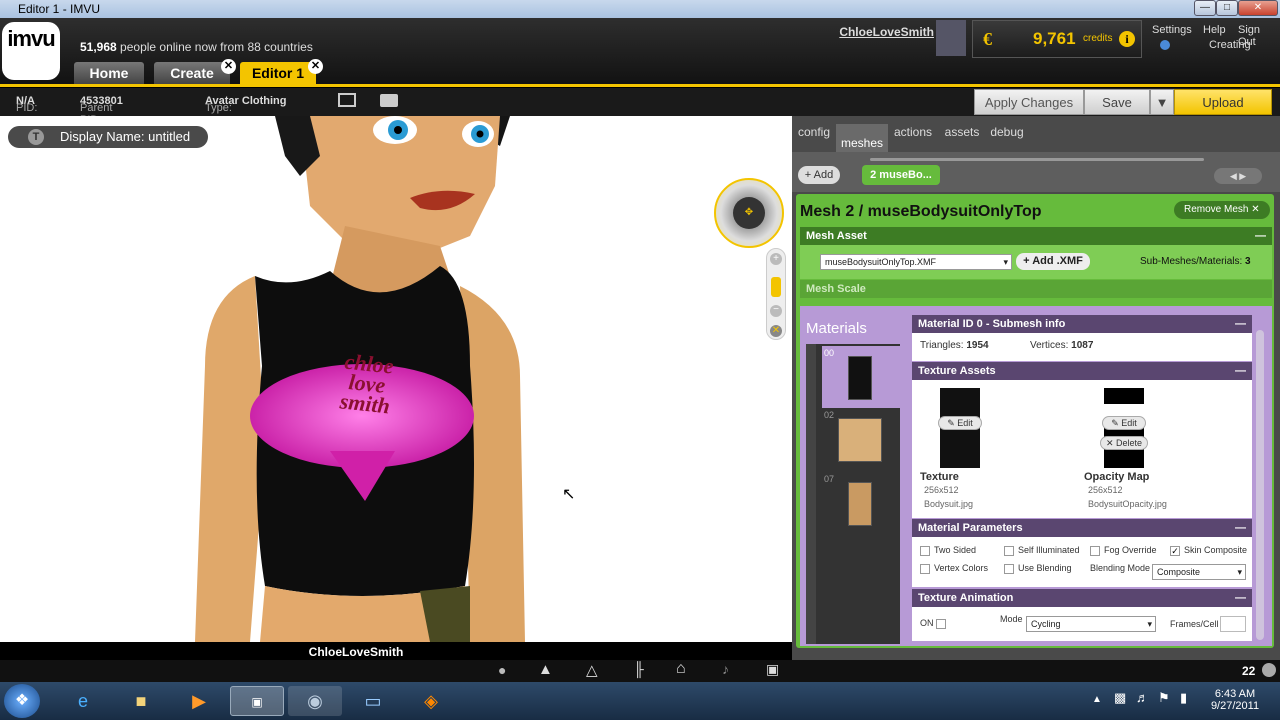  Describe the element at coordinates (545, 669) in the screenshot. I see `shirt-icon: ▲` at that location.